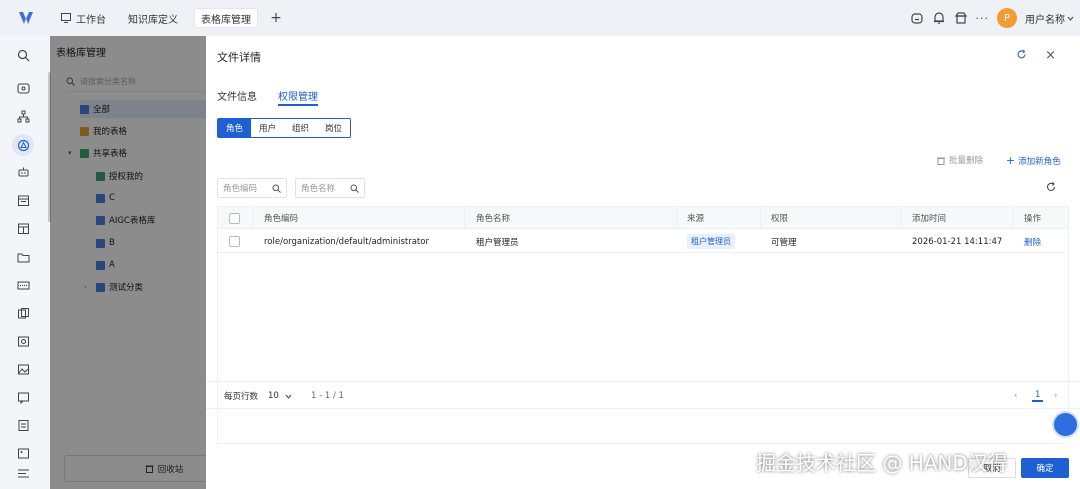 Image resolution: width=1080 pixels, height=489 pixels. I want to click on rail-keyboard-icon, so click(23, 285).